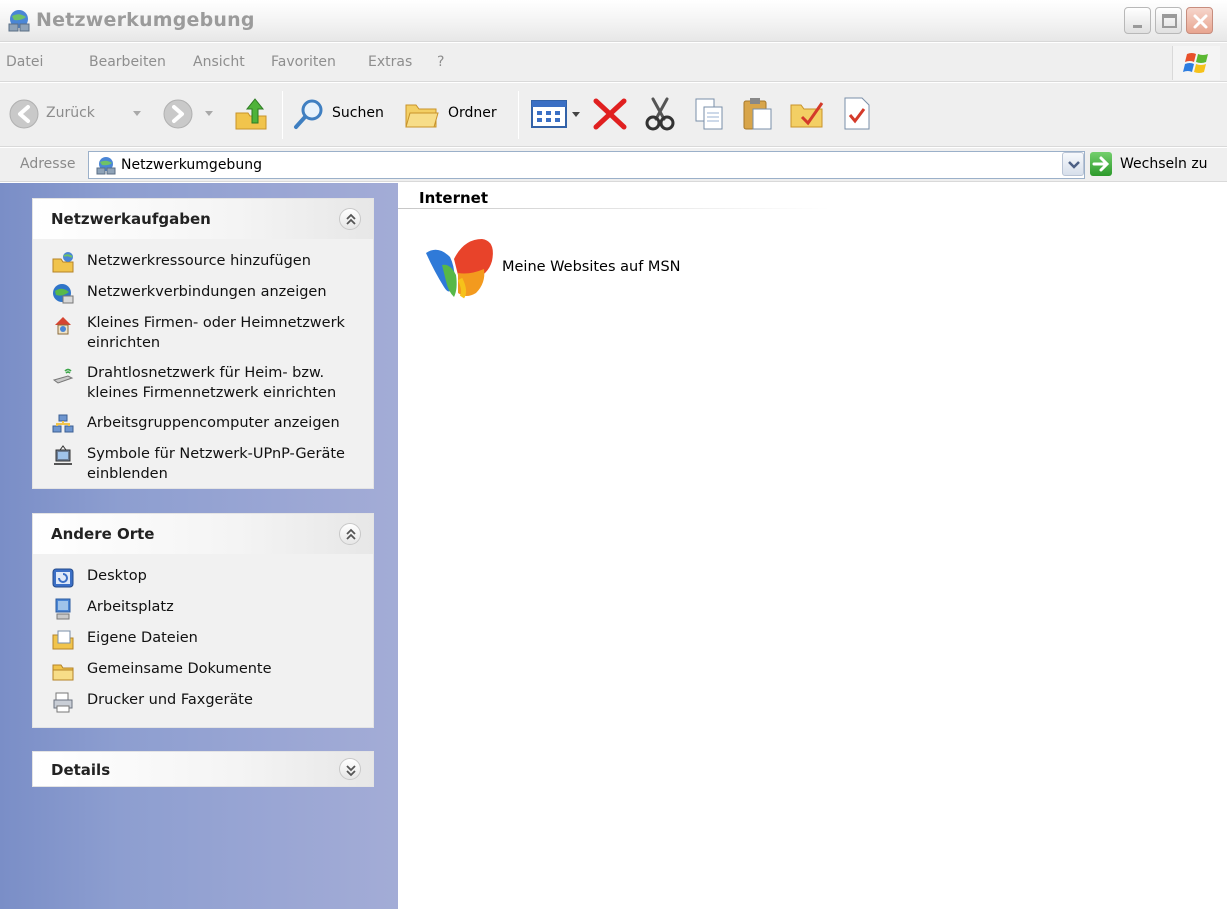 This screenshot has width=1227, height=909. Describe the element at coordinates (63, 376) in the screenshot. I see `wireless-network-icon` at that location.